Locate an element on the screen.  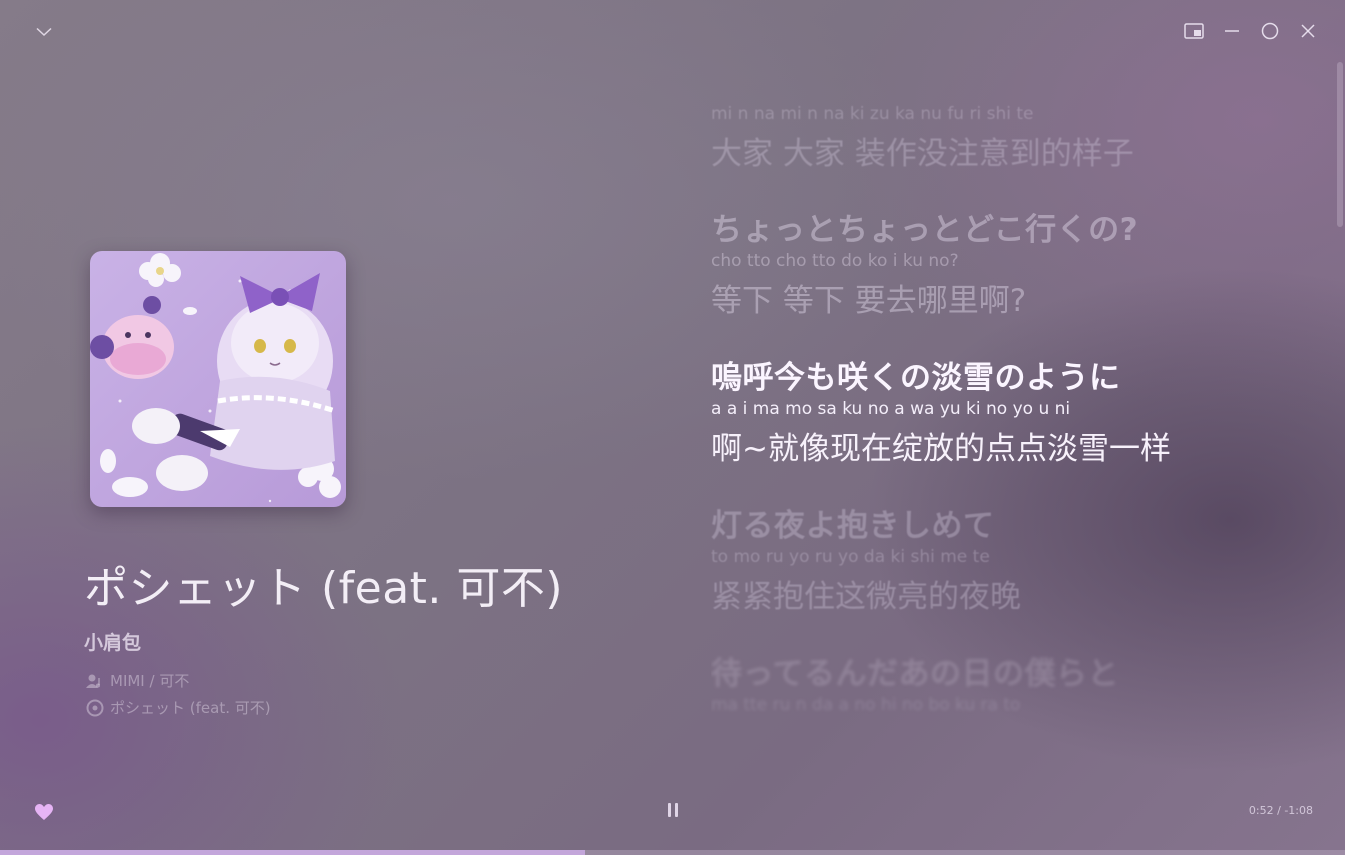
chevron-down-icon is located at coordinates (44, 32).